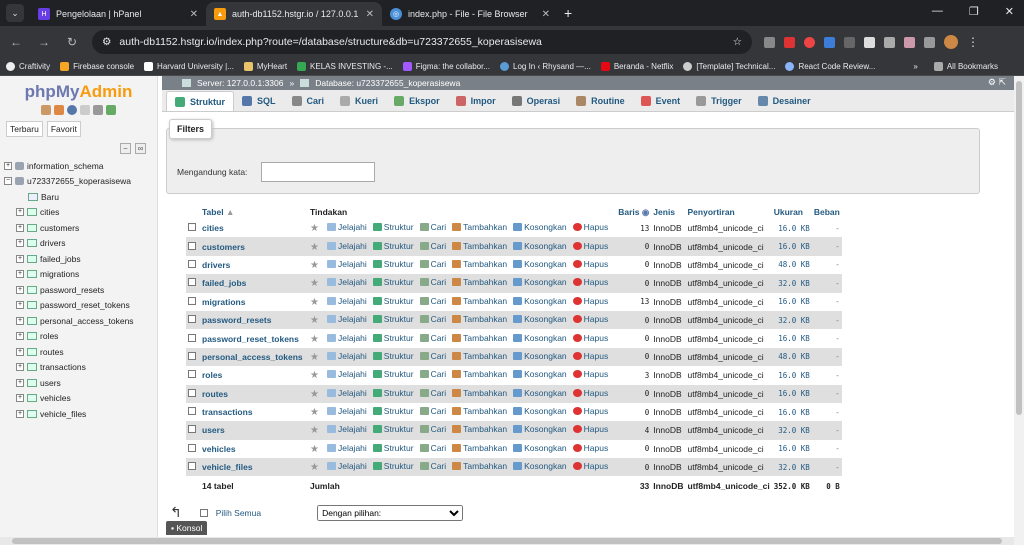 This screenshot has height=545, width=1024. What do you see at coordinates (536, 101) in the screenshot?
I see `tab-operasi: Operasi` at bounding box center [536, 101].